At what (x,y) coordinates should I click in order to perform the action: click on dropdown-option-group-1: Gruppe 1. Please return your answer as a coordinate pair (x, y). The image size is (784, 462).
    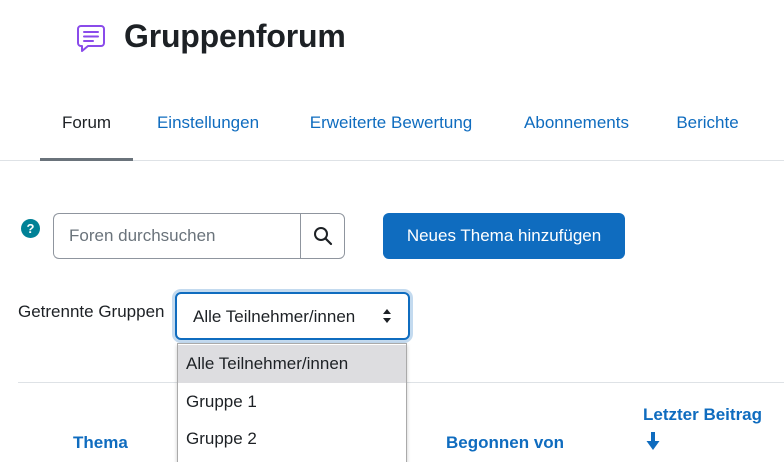
    Looking at the image, I should click on (292, 402).